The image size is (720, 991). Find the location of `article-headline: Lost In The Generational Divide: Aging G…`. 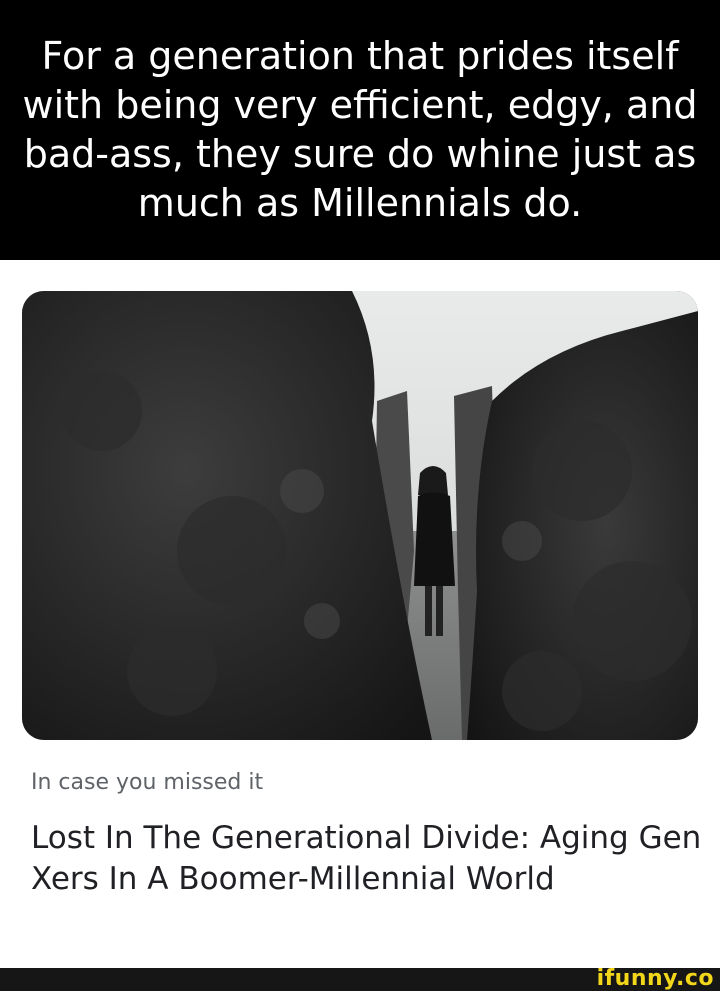

article-headline: Lost In The Generational Divide: Aging G… is located at coordinates (371, 859).